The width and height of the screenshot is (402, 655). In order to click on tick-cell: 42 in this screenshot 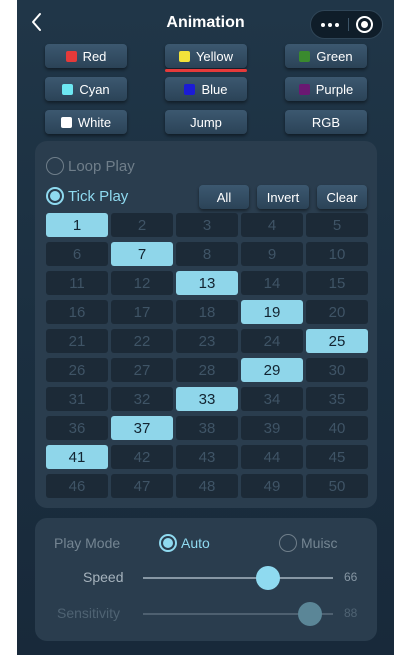, I will do `click(142, 457)`.